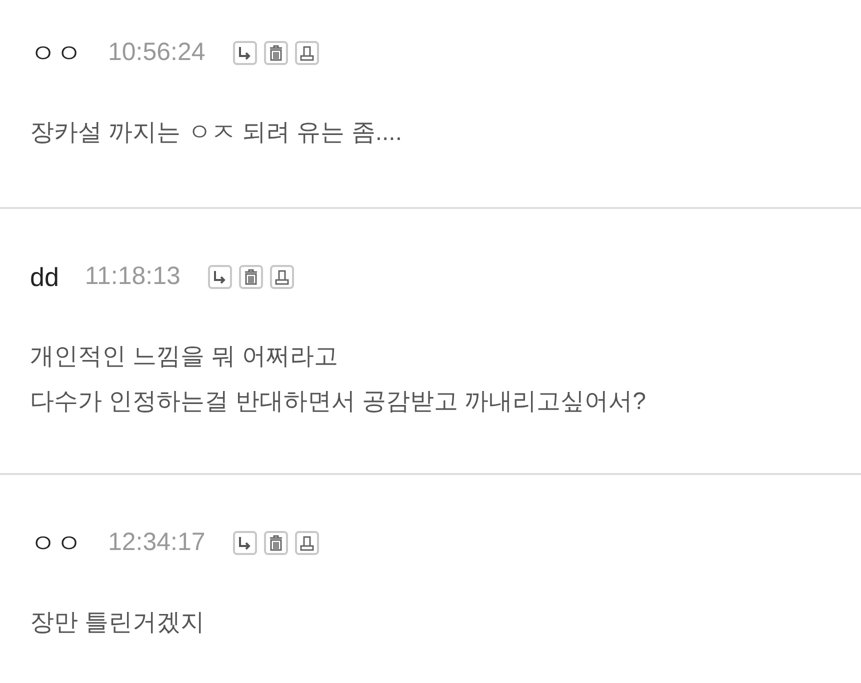 The width and height of the screenshot is (861, 683). Describe the element at coordinates (185, 357) in the screenshot. I see `comment-text: 개인적인 느낌을 뭐 어쩌라고` at that location.